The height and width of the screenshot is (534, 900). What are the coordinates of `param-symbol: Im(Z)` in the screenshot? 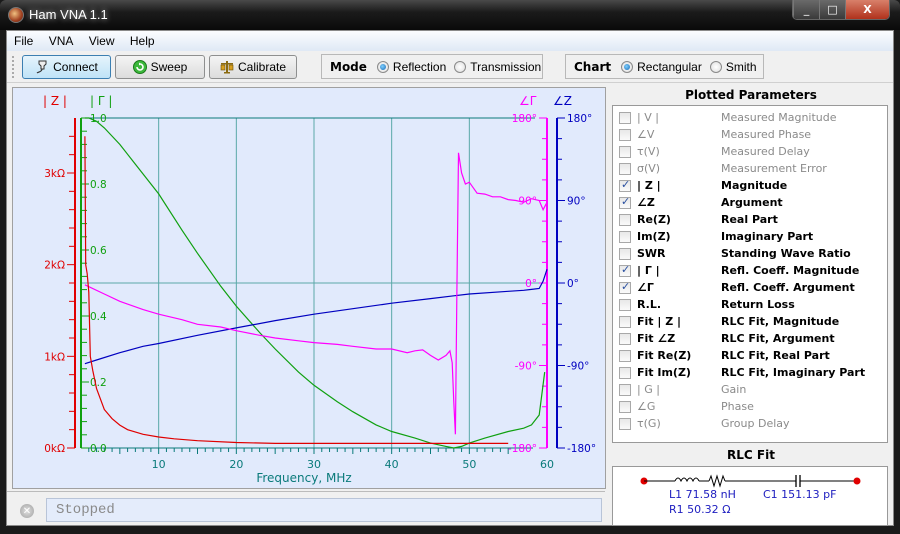 It's located at (654, 236).